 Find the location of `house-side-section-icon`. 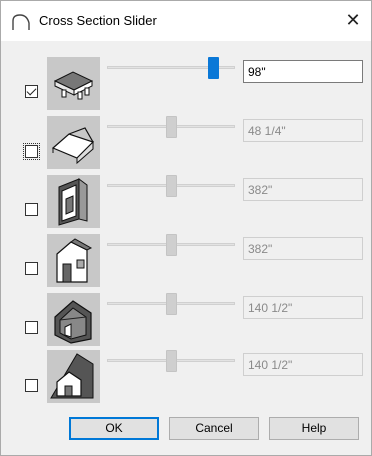

house-side-section-icon is located at coordinates (73, 260).